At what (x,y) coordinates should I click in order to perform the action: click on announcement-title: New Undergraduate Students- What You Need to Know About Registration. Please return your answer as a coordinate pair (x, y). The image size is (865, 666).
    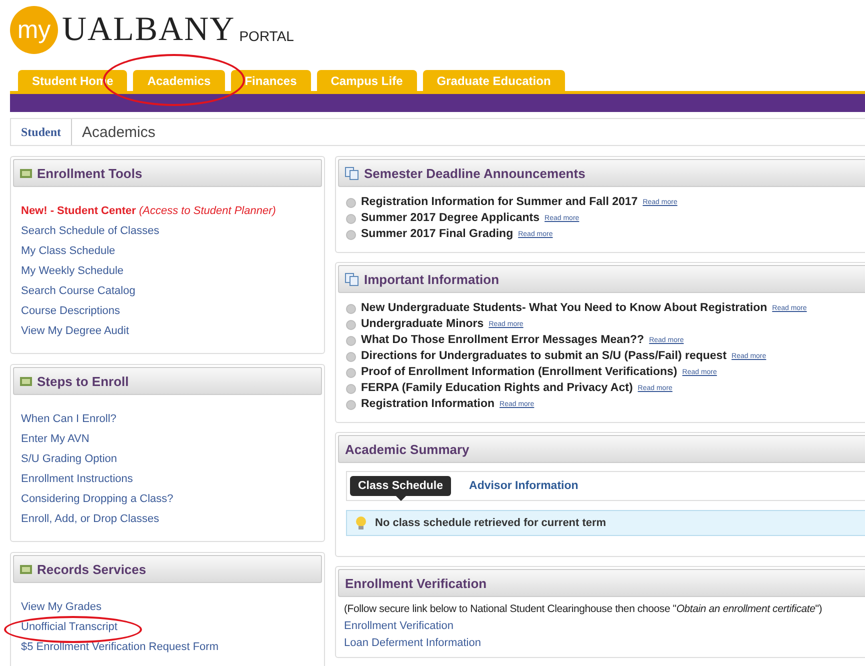
    Looking at the image, I should click on (564, 308).